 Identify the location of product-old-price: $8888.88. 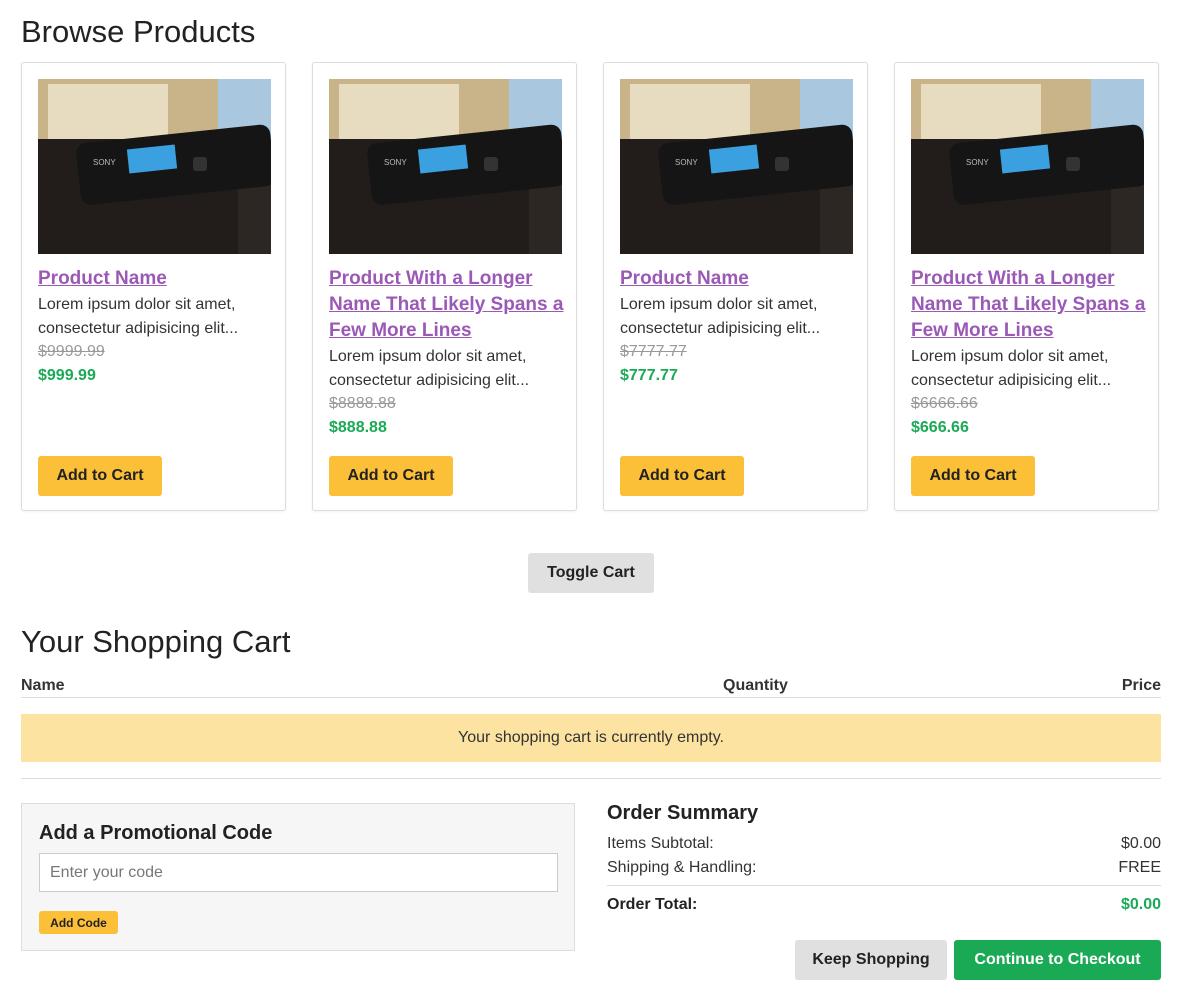
(362, 403).